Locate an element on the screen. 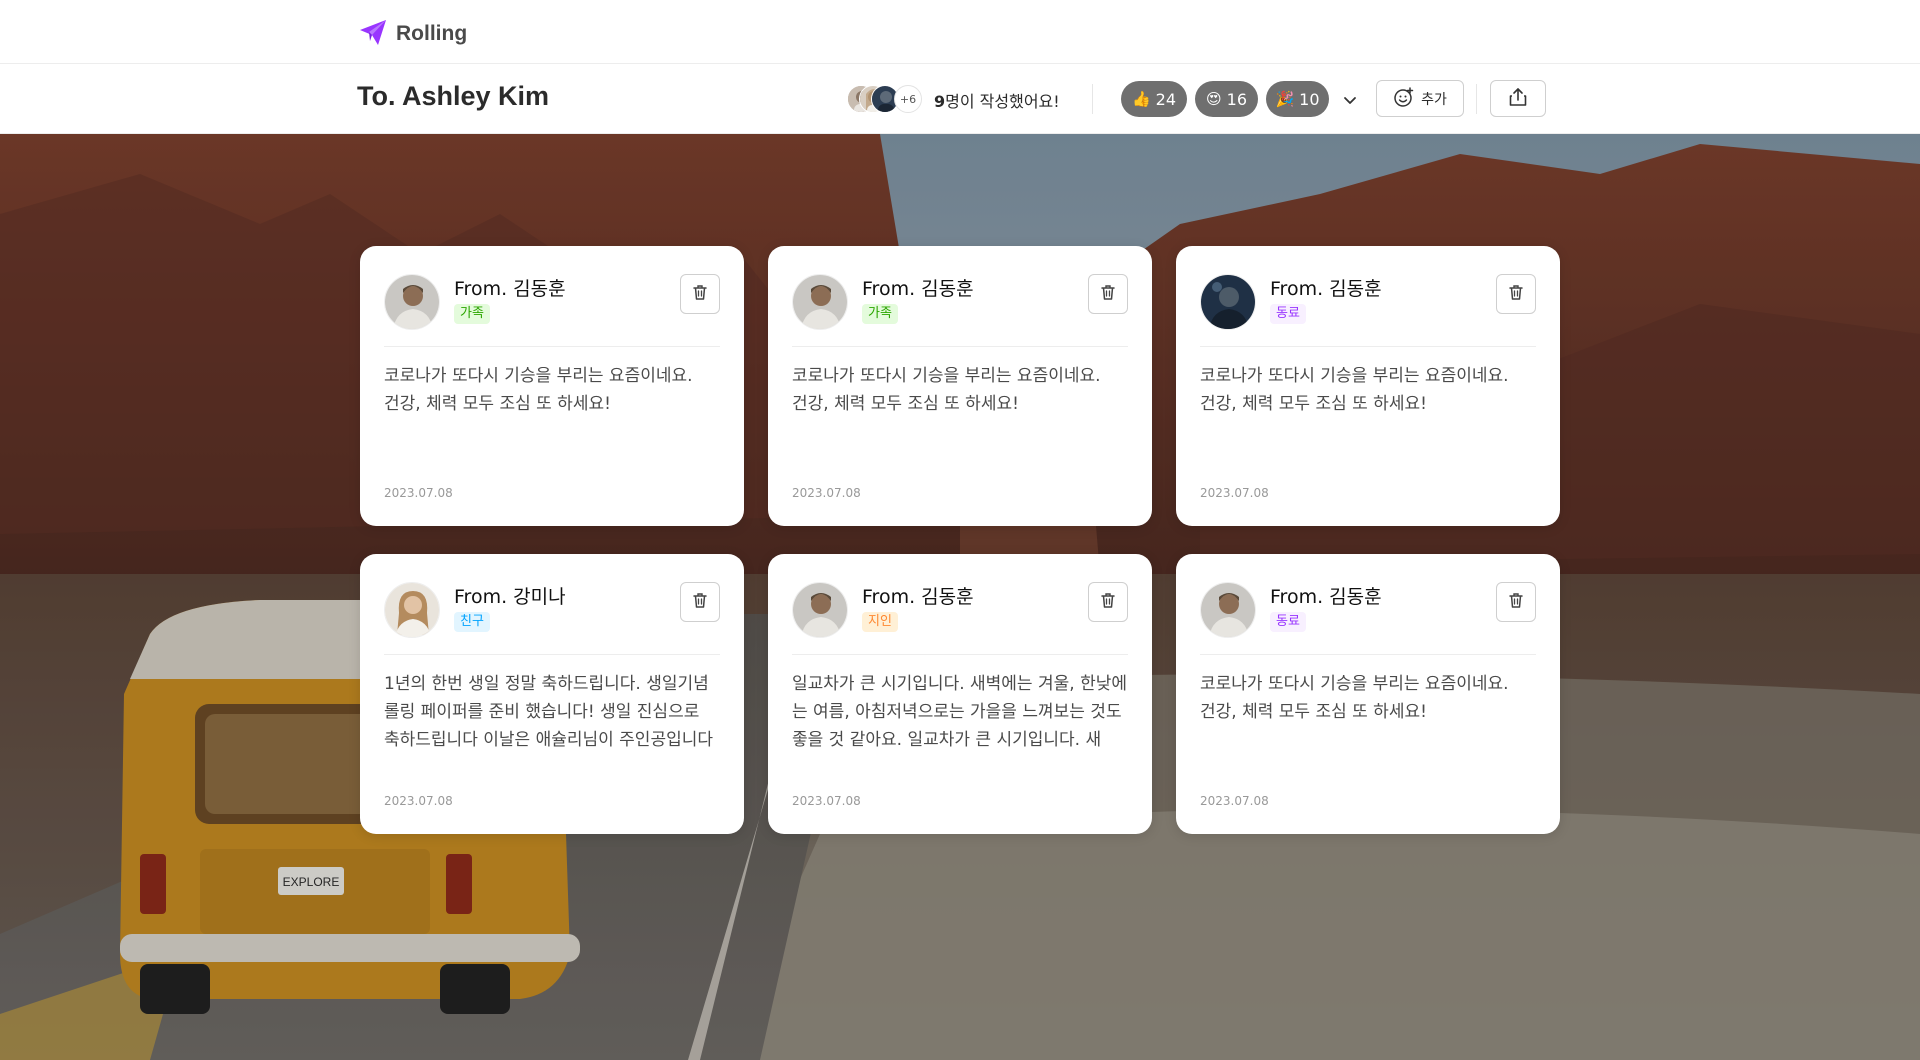 The width and height of the screenshot is (1920, 1060). reaction-badge: 😍 16 is located at coordinates (1226, 99).